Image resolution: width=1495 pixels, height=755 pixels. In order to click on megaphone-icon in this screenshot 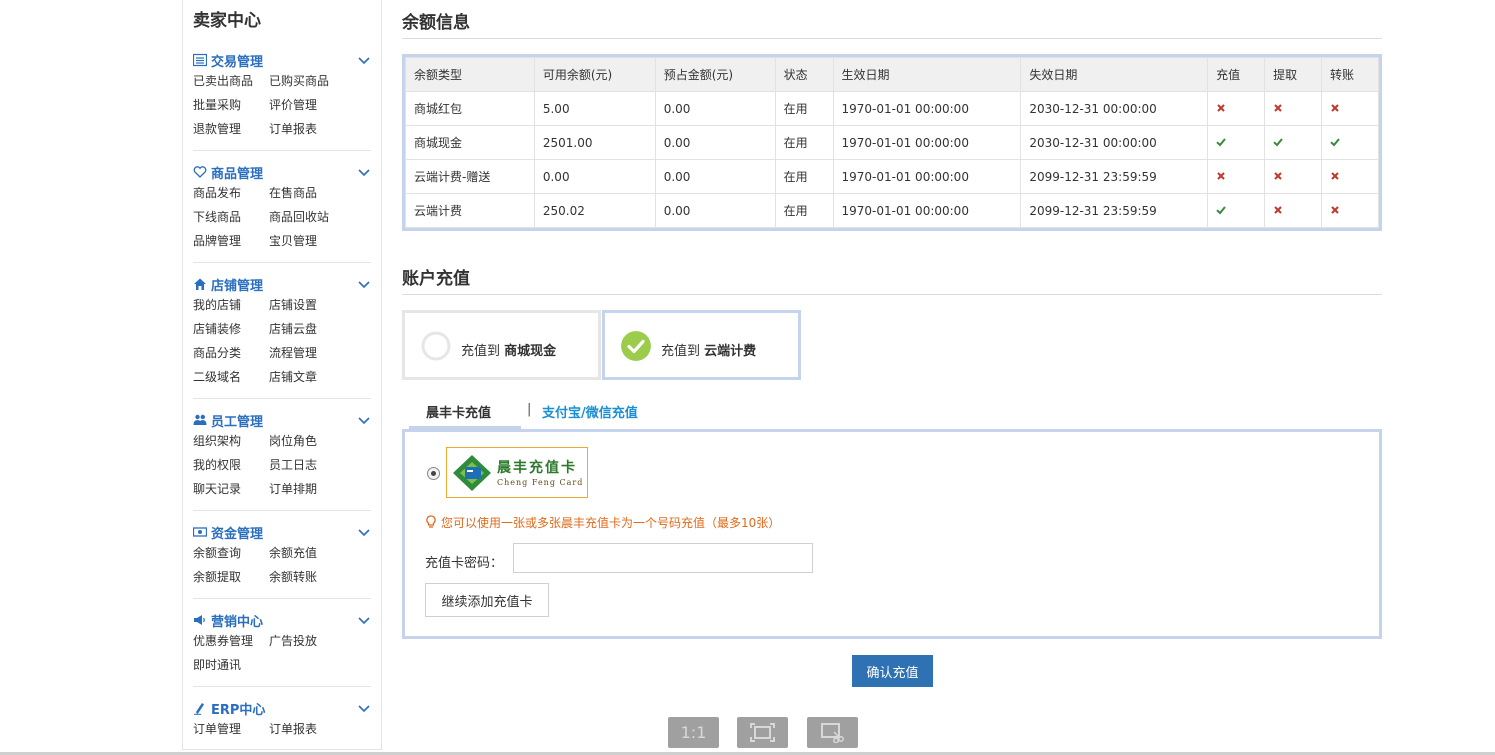, I will do `click(199, 620)`.